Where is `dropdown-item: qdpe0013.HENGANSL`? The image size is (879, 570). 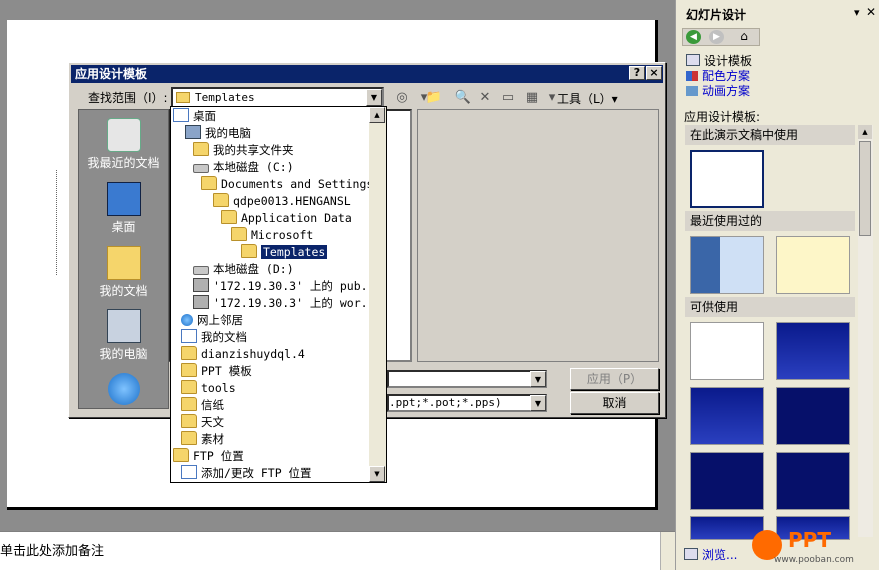
dropdown-item: qdpe0013.HENGANSL is located at coordinates (282, 201).